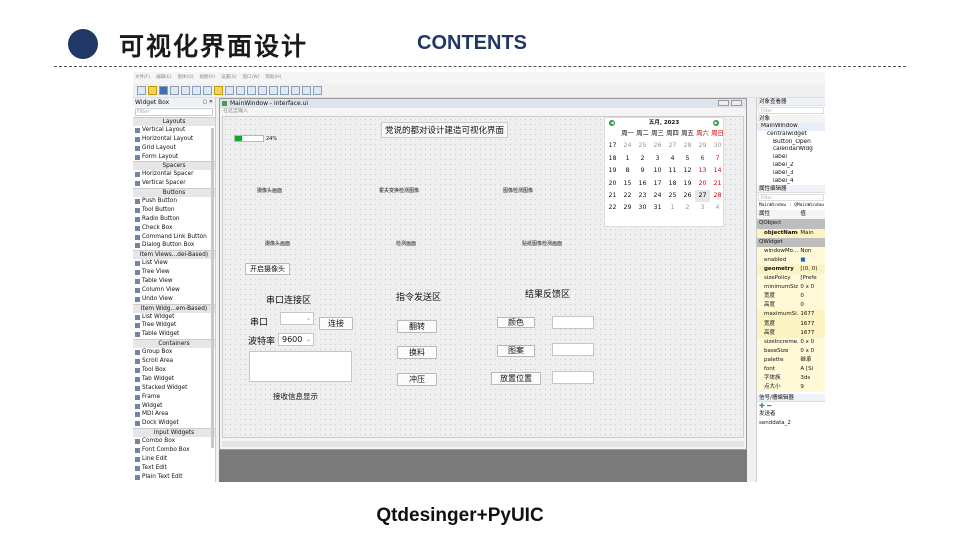 This screenshot has height=540, width=960. What do you see at coordinates (791, 269) in the screenshot?
I see `property-row: geometry [(0, 0)` at bounding box center [791, 269].